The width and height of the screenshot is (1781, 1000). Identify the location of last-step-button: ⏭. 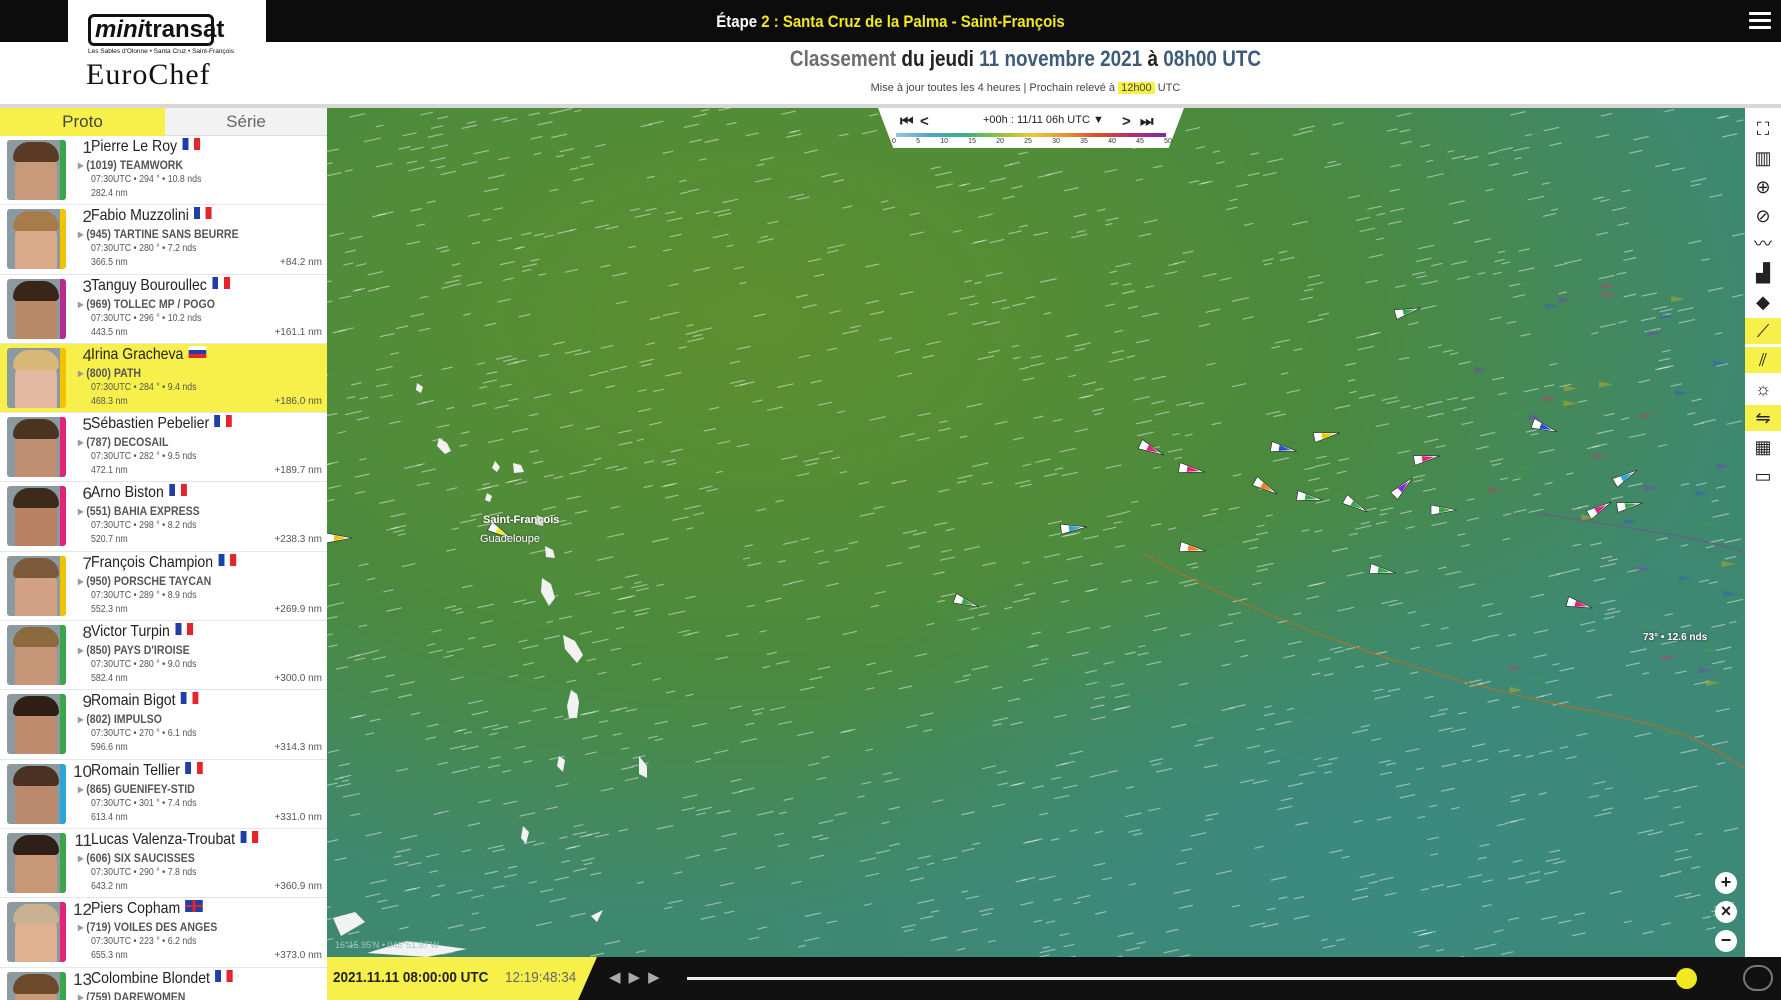
(1147, 121).